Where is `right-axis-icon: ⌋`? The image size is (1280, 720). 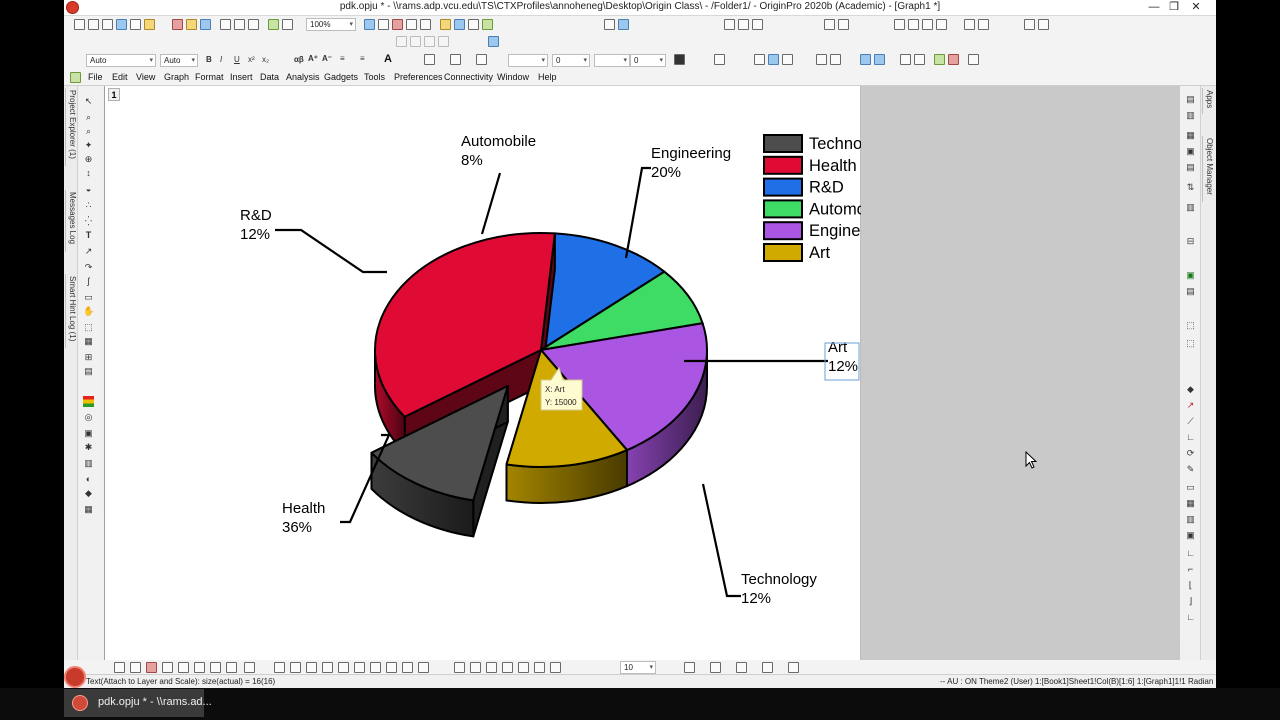
right-axis-icon: ⌋ is located at coordinates (1190, 601).